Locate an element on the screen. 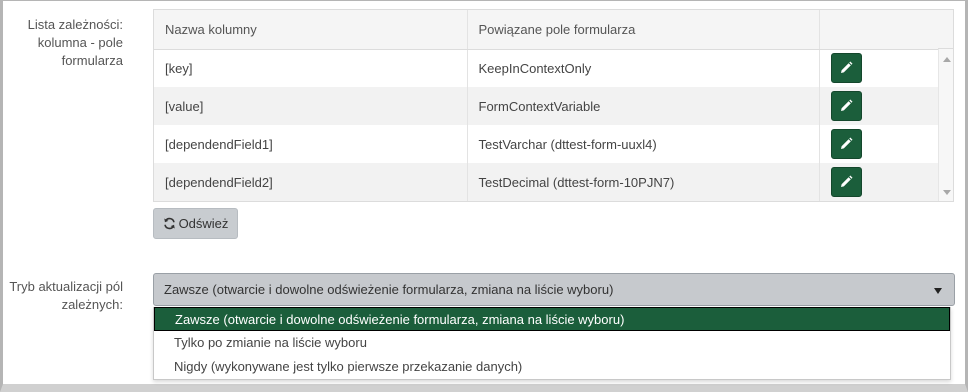 Image resolution: width=968 pixels, height=392 pixels. linked-field-cell: TestVarchar (dttest-form-uuxl4) is located at coordinates (643, 144).